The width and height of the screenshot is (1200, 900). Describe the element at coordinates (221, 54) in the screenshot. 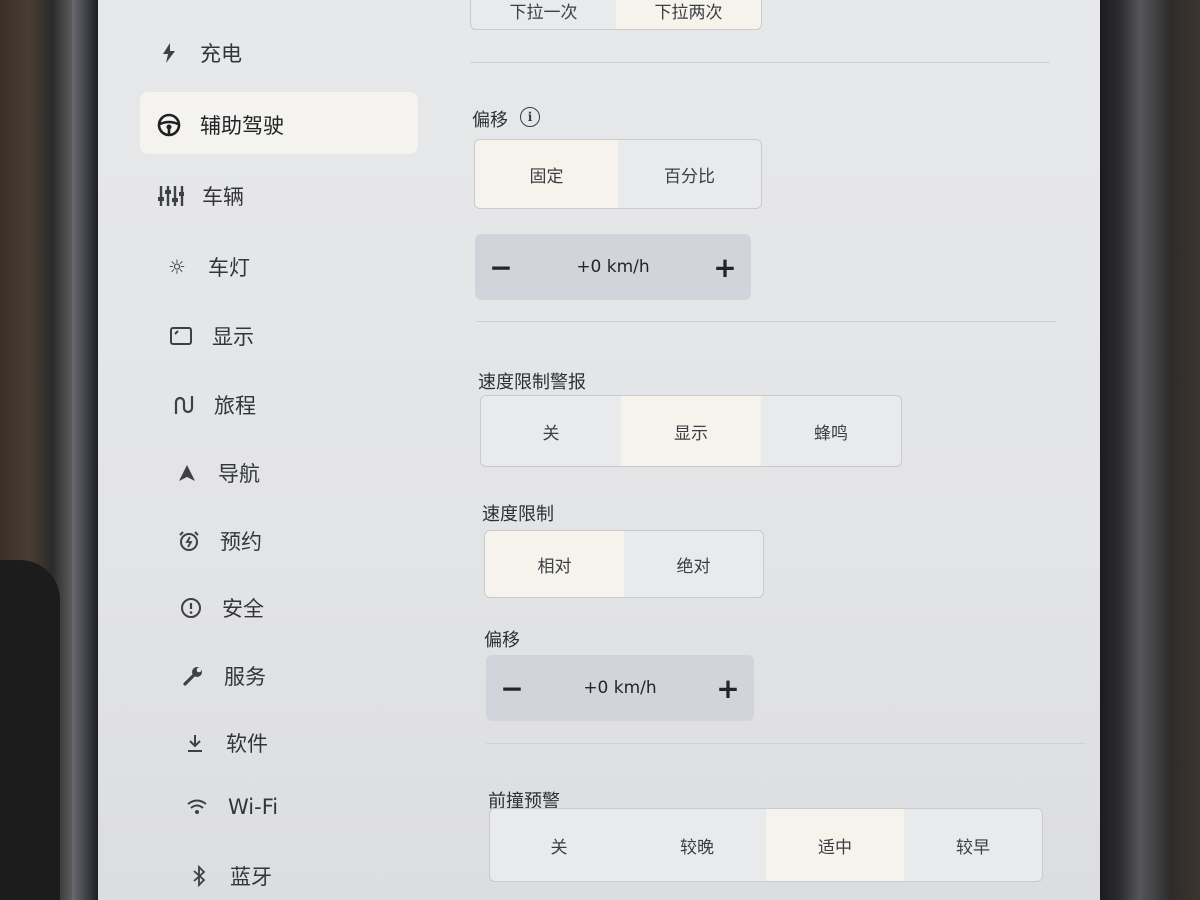

I see `sidebar-item-label: 充电` at that location.